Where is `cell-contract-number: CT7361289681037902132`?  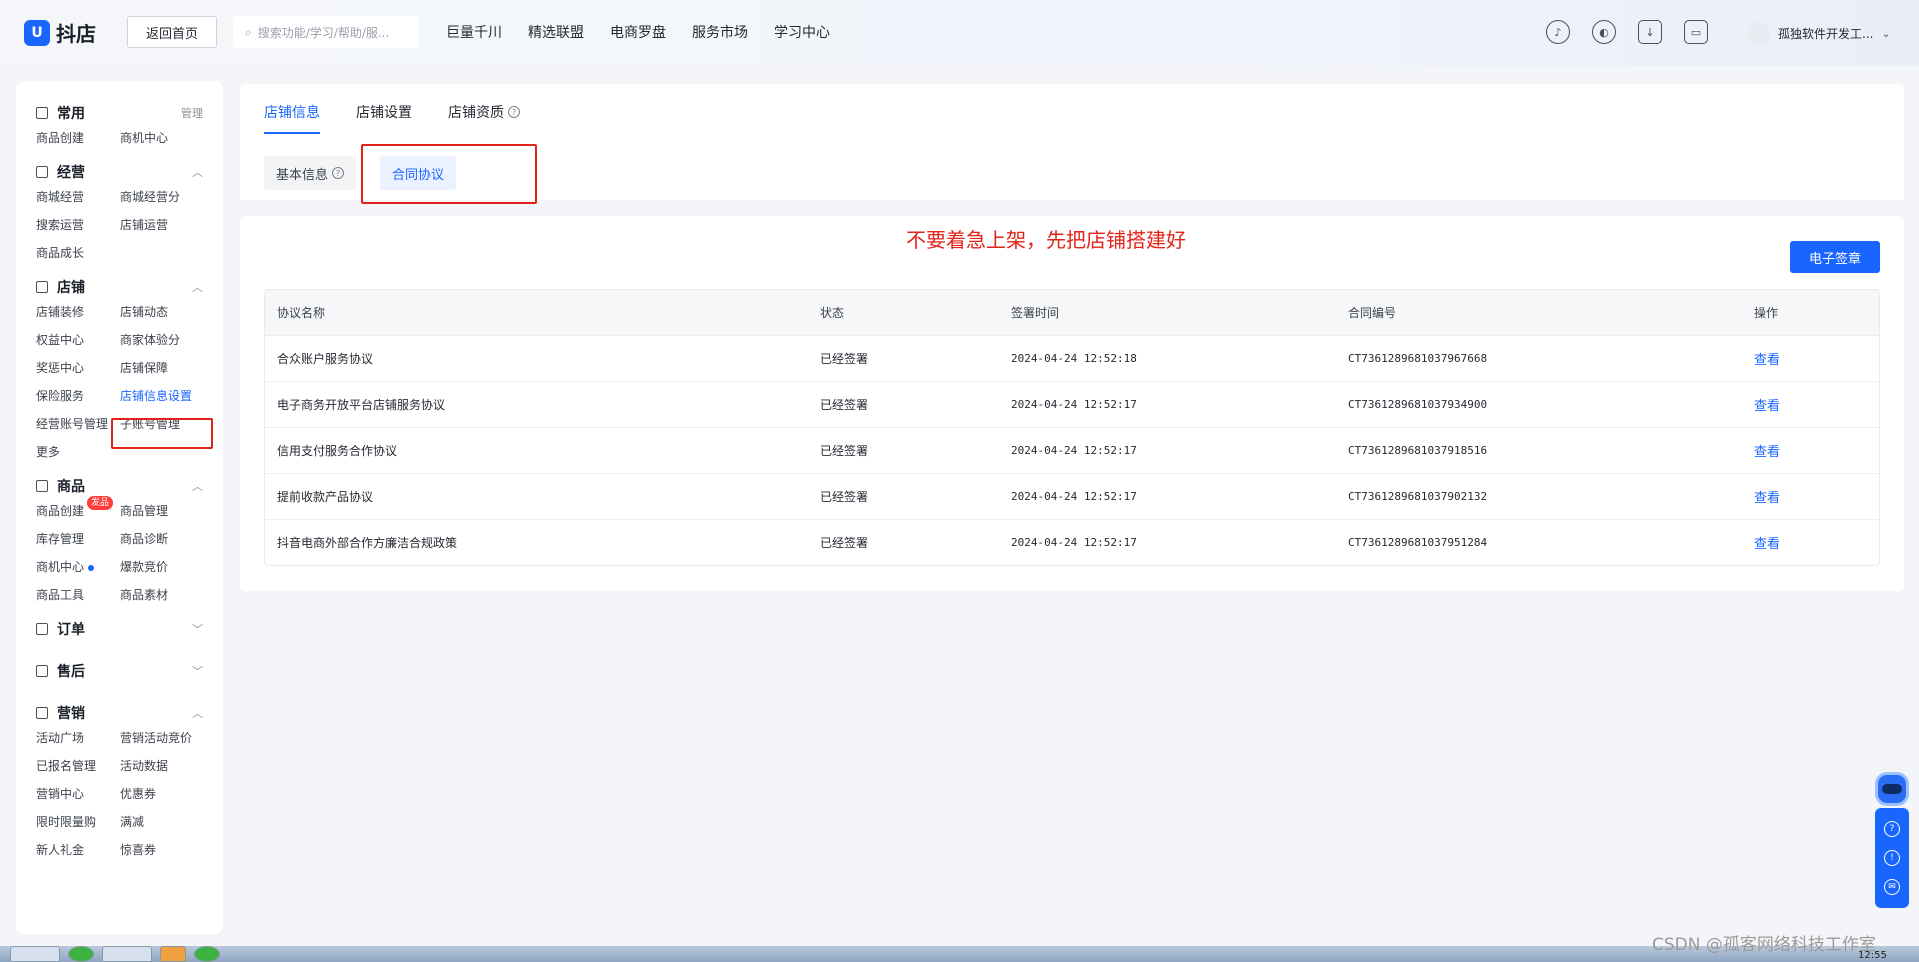 cell-contract-number: CT7361289681037902132 is located at coordinates (1418, 496).